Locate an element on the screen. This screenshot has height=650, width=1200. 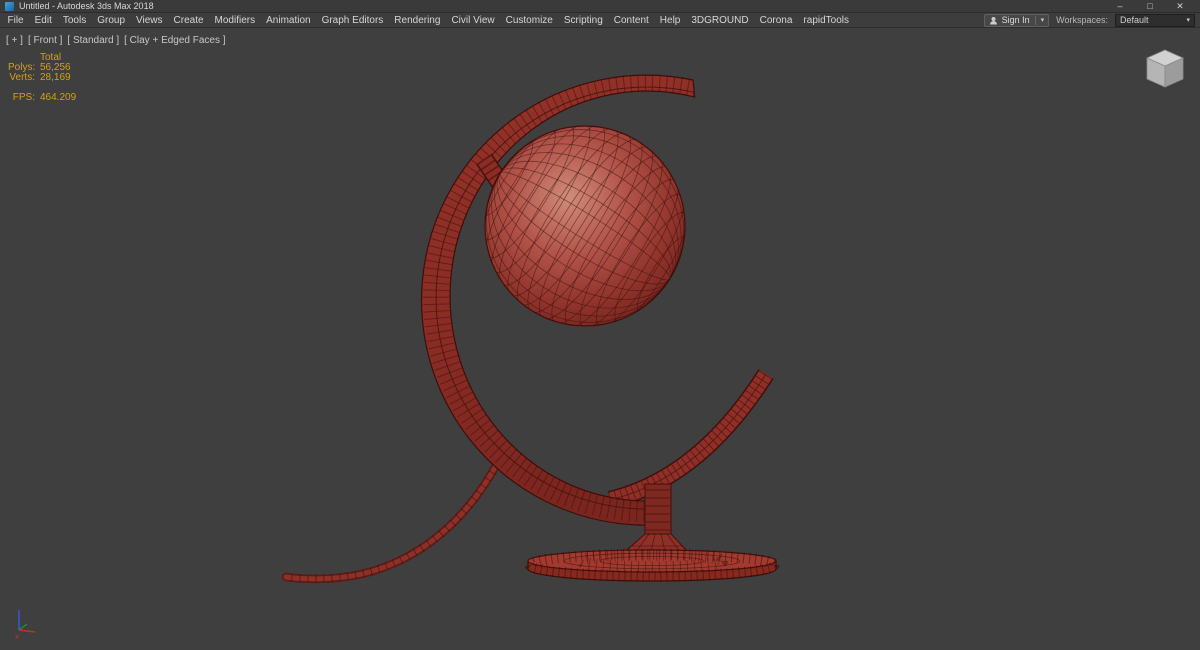
viewcube is located at coordinates (1165, 68).